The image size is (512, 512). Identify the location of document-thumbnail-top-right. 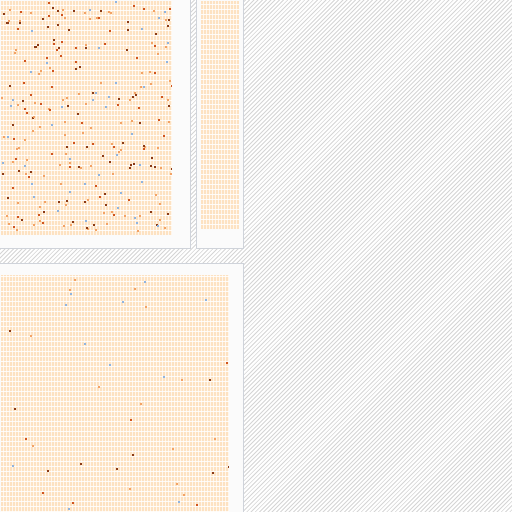
(220, 124).